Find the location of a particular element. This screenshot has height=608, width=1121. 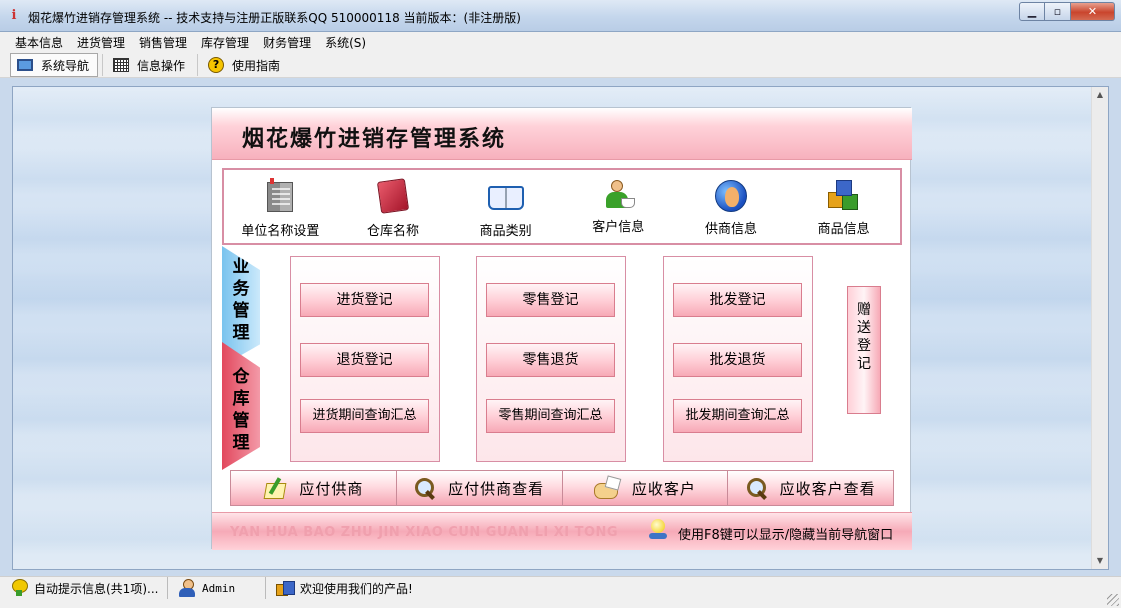

window-controls: ▁ ▫ ✕ is located at coordinates (1067, 12).